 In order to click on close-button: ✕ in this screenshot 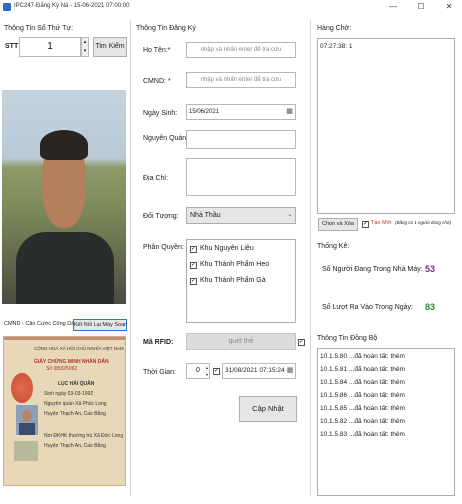, I will do `click(449, 7)`.